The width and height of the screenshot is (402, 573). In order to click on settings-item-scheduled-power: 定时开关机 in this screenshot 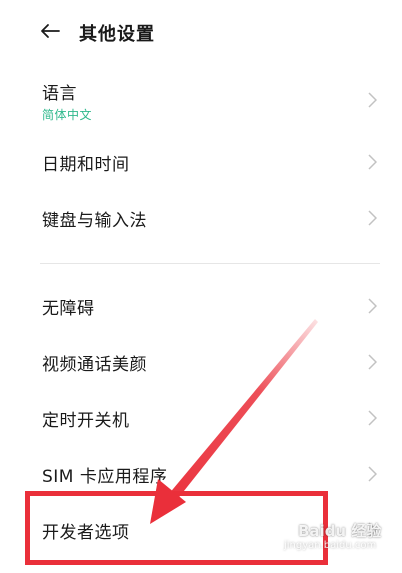, I will do `click(201, 420)`.